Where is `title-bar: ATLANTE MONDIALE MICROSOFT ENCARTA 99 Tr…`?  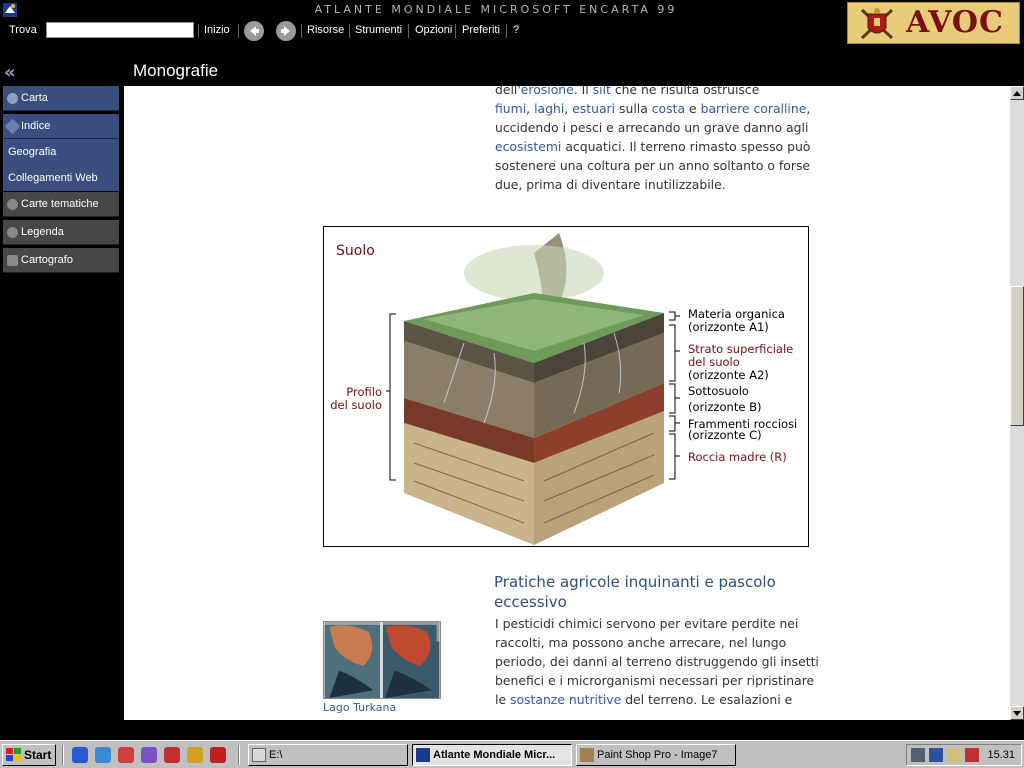 title-bar: ATLANTE MONDIALE MICROSOFT ENCARTA 99 Tr… is located at coordinates (512, 24).